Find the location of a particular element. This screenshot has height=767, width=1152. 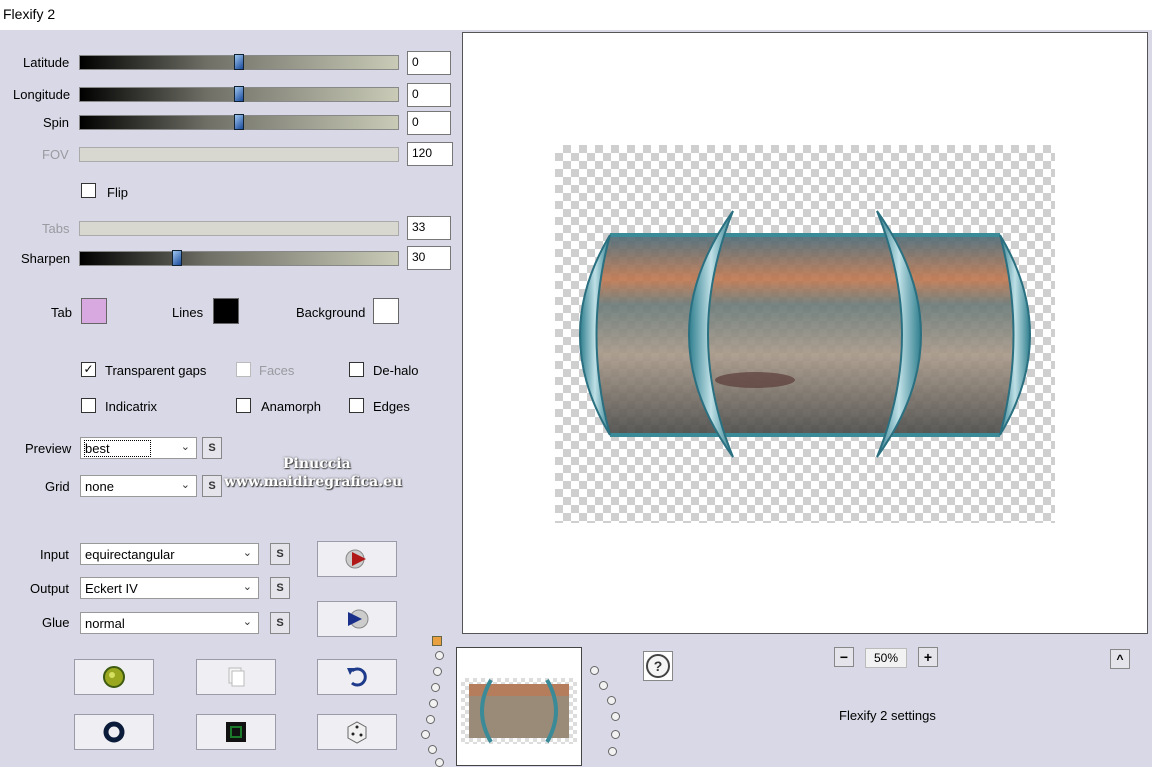

thumbnail-graphic is located at coordinates (519, 711).